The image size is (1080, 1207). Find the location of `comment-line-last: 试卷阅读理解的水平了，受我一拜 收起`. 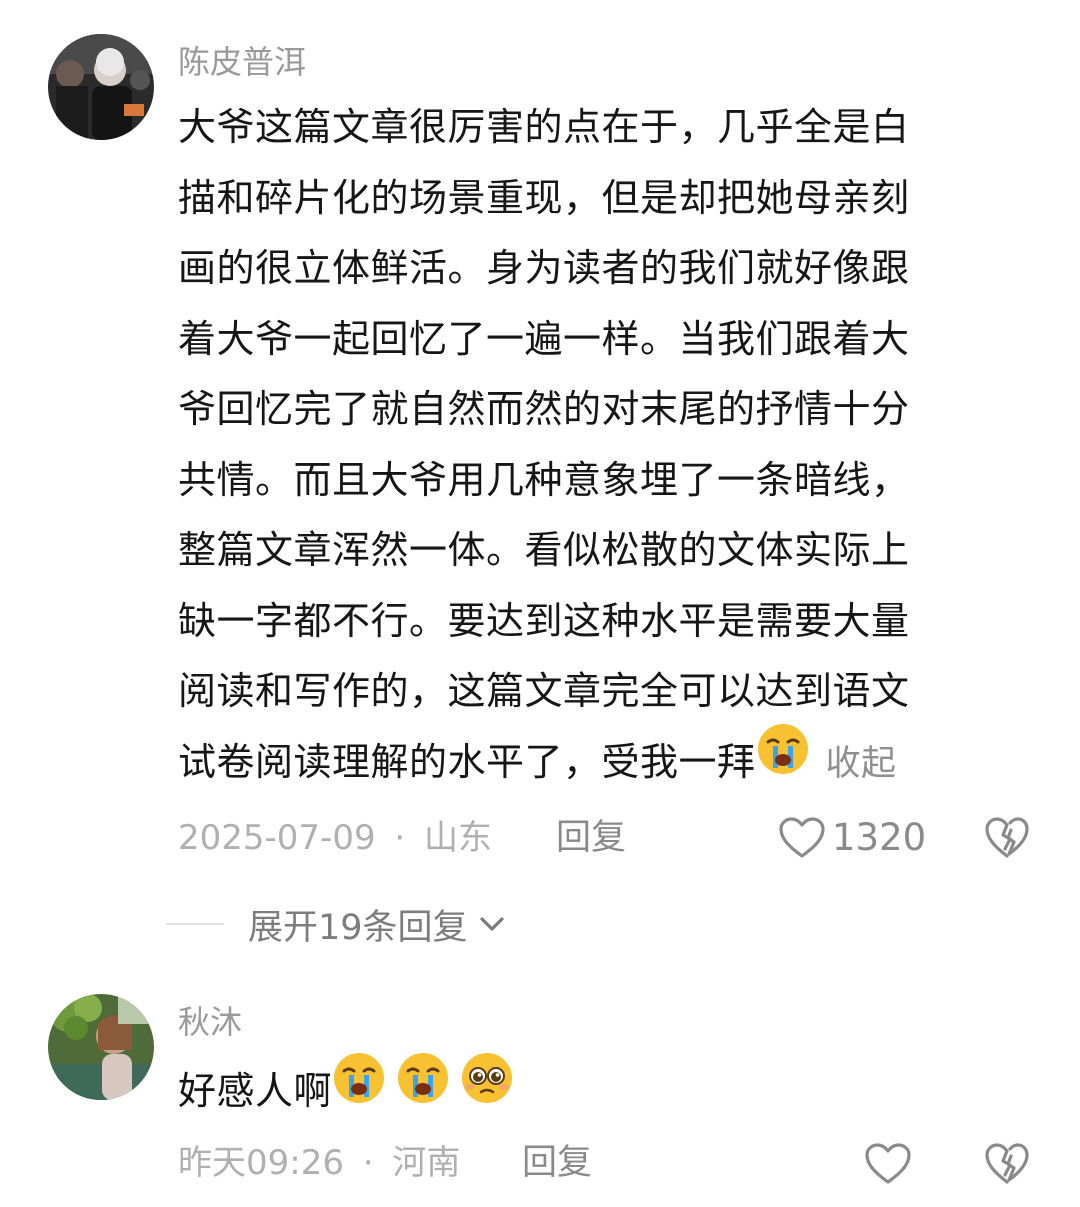

comment-line-last: 试卷阅读理解的水平了，受我一拜 收起 is located at coordinates (544, 760).